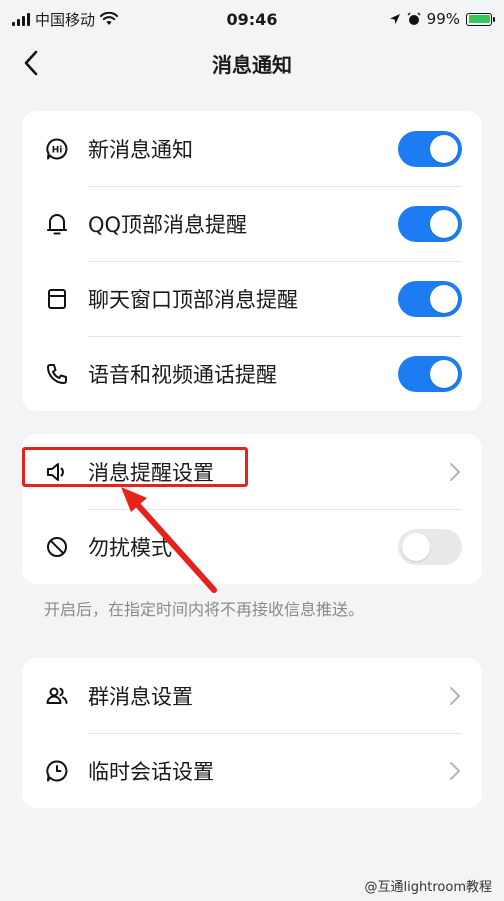 The width and height of the screenshot is (504, 901). What do you see at coordinates (168, 224) in the screenshot?
I see `qq-top-reminder-label: QQ顶部消息提醒` at bounding box center [168, 224].